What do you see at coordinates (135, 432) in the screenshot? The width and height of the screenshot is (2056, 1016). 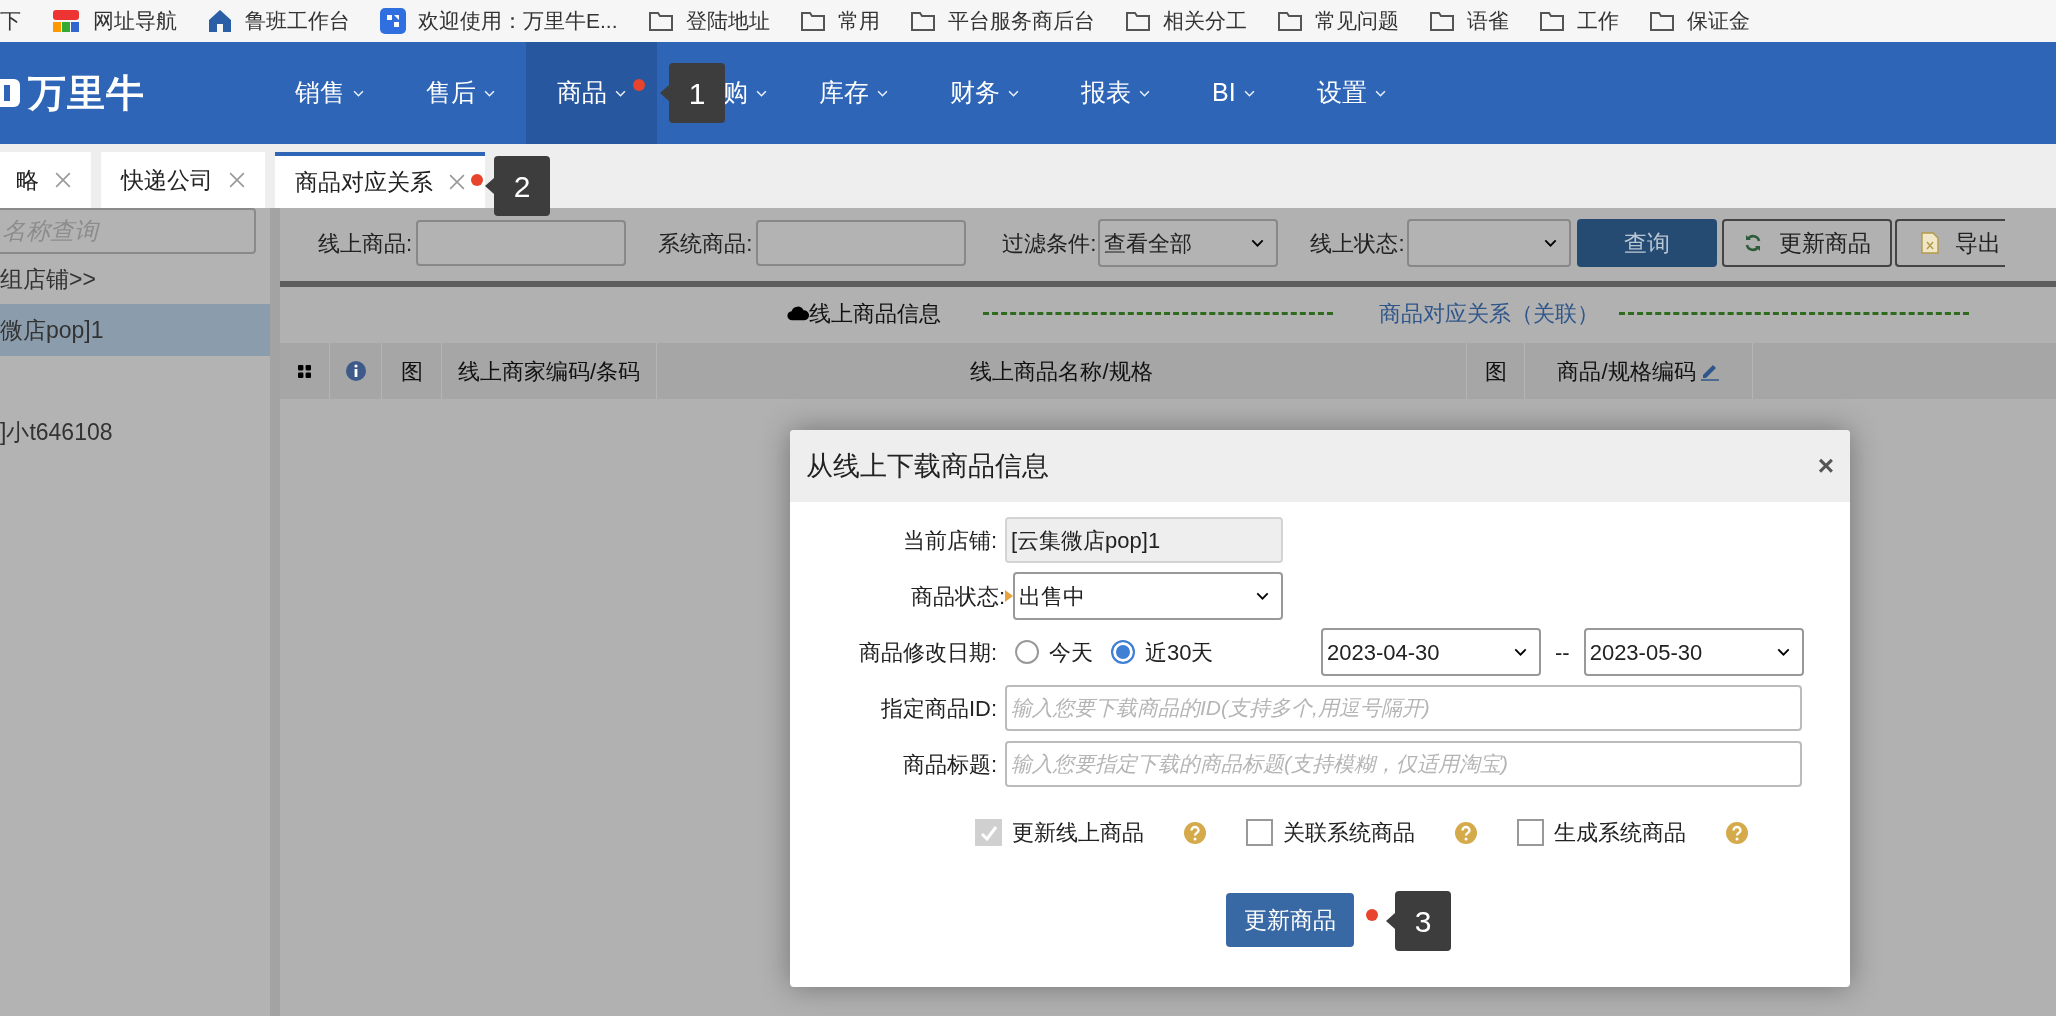 I see `store-list-item: ]小t646108` at bounding box center [135, 432].